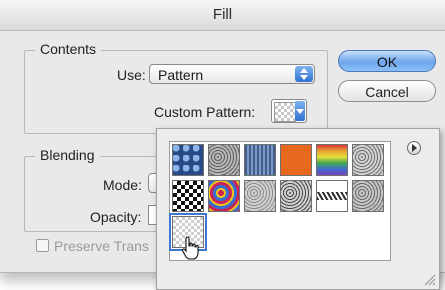 This screenshot has height=290, width=445. Describe the element at coordinates (296, 196) in the screenshot. I see `pattern-swatch-speckle` at that location.